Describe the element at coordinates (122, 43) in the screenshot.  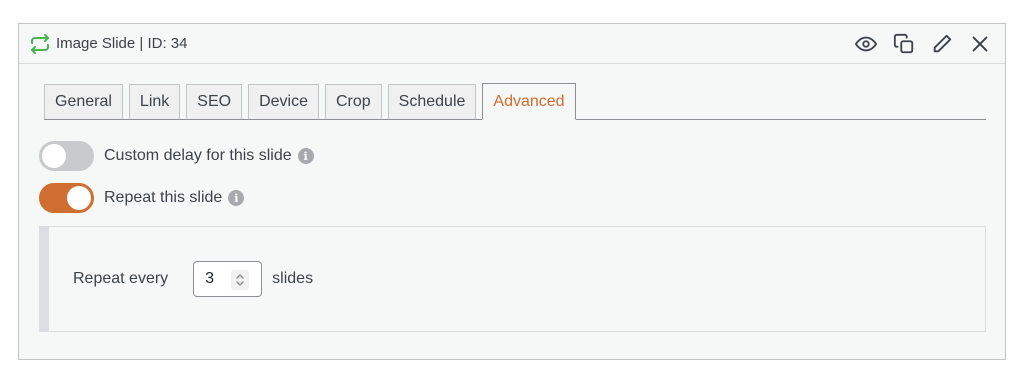
I see `panel-title: Image Slide | ID: 34` at that location.